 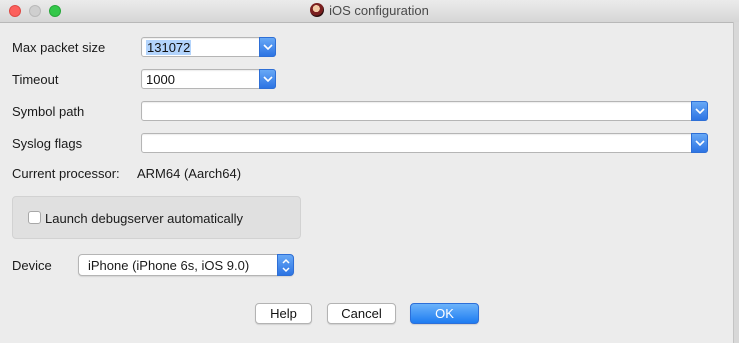 I want to click on up-down-chevron-icon, so click(x=286, y=265).